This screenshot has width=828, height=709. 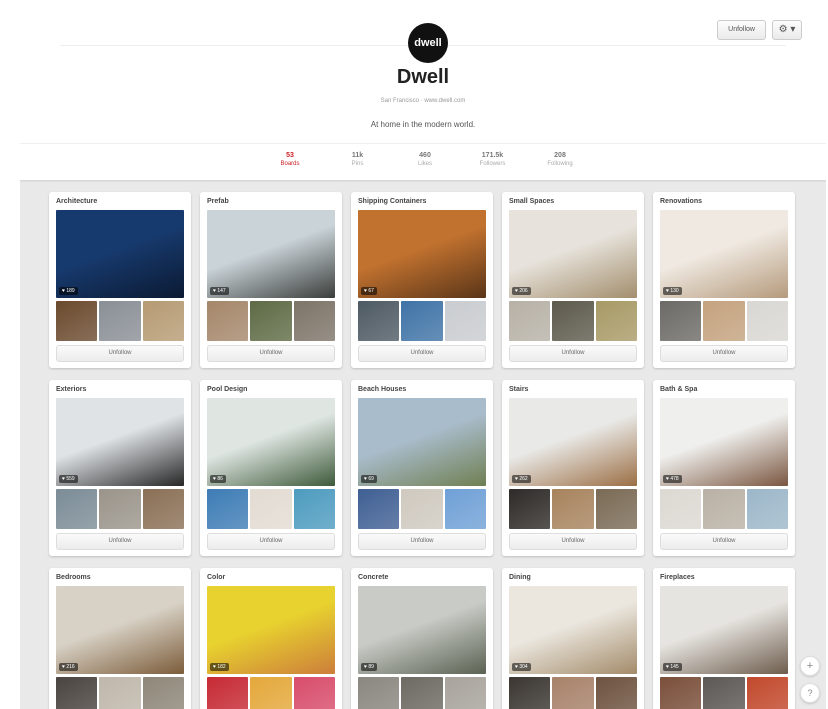 I want to click on board-title: Renovations, so click(x=681, y=201).